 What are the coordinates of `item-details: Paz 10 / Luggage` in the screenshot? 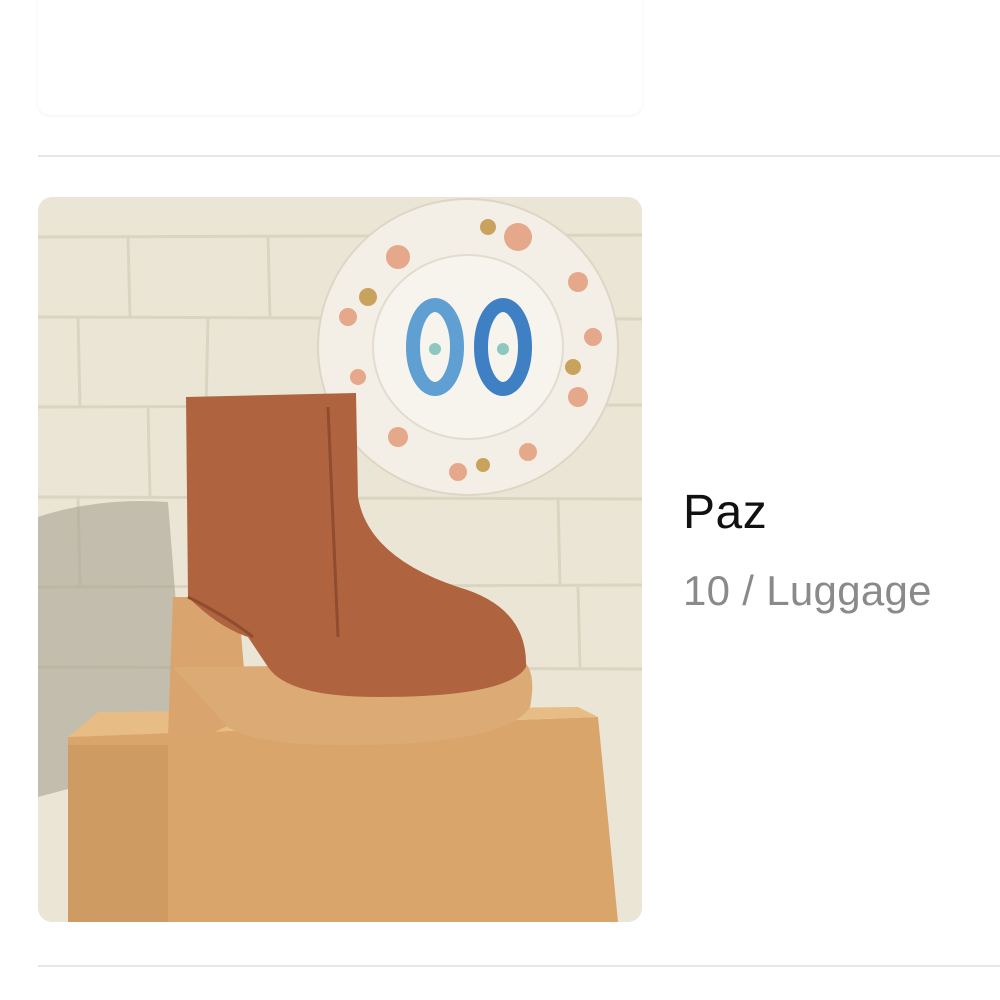 It's located at (807, 550).